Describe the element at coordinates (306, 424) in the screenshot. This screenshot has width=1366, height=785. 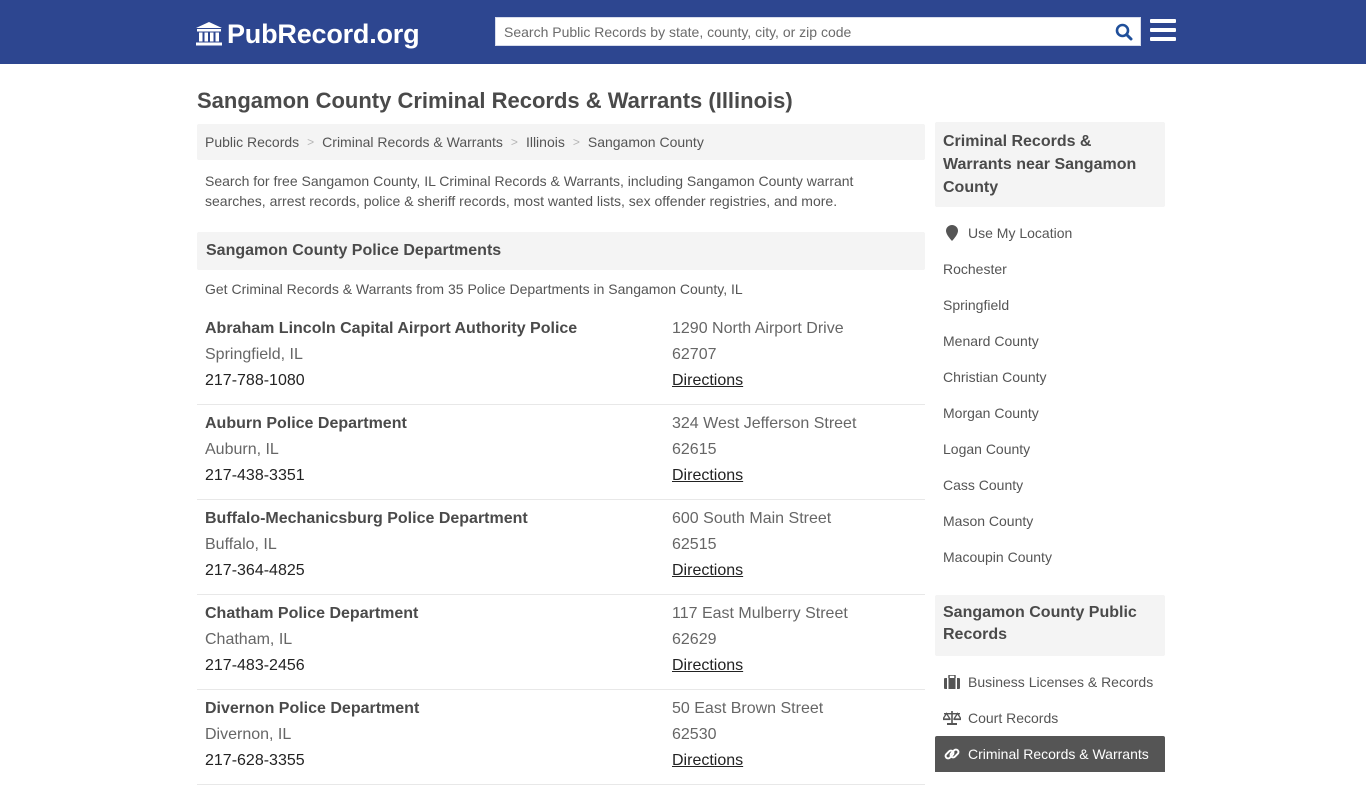
I see `department-name: Auburn Police Department` at that location.